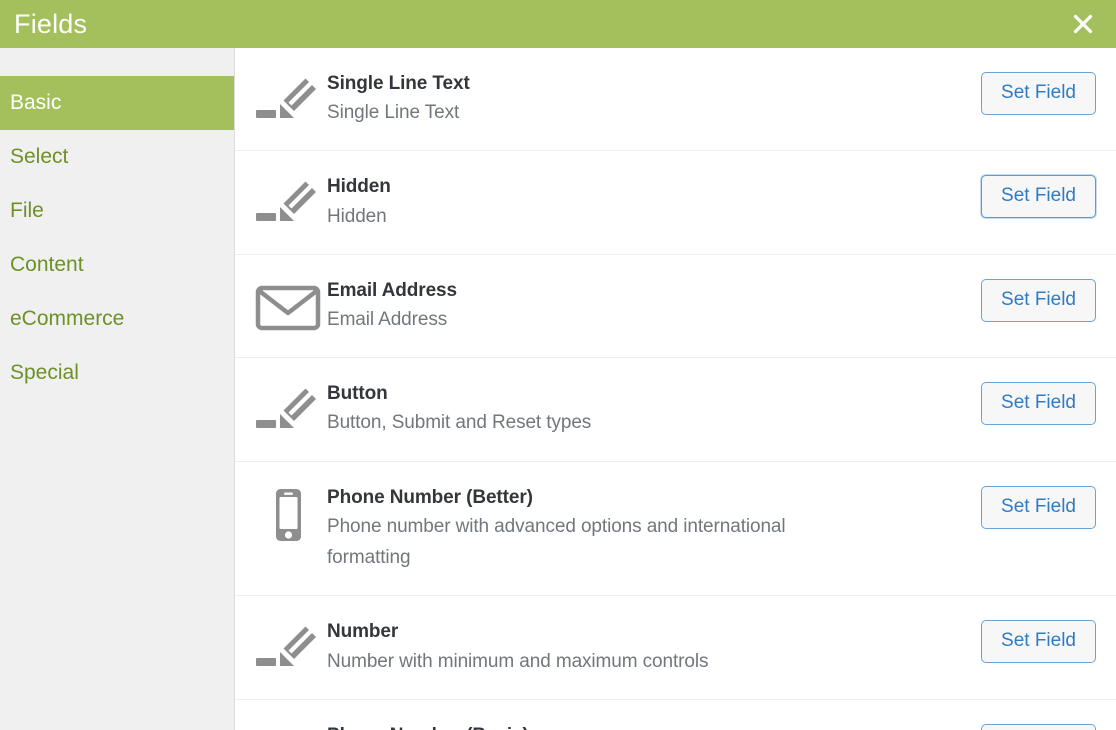 Image resolution: width=1116 pixels, height=730 pixels. I want to click on envelope-icon, so click(288, 305).